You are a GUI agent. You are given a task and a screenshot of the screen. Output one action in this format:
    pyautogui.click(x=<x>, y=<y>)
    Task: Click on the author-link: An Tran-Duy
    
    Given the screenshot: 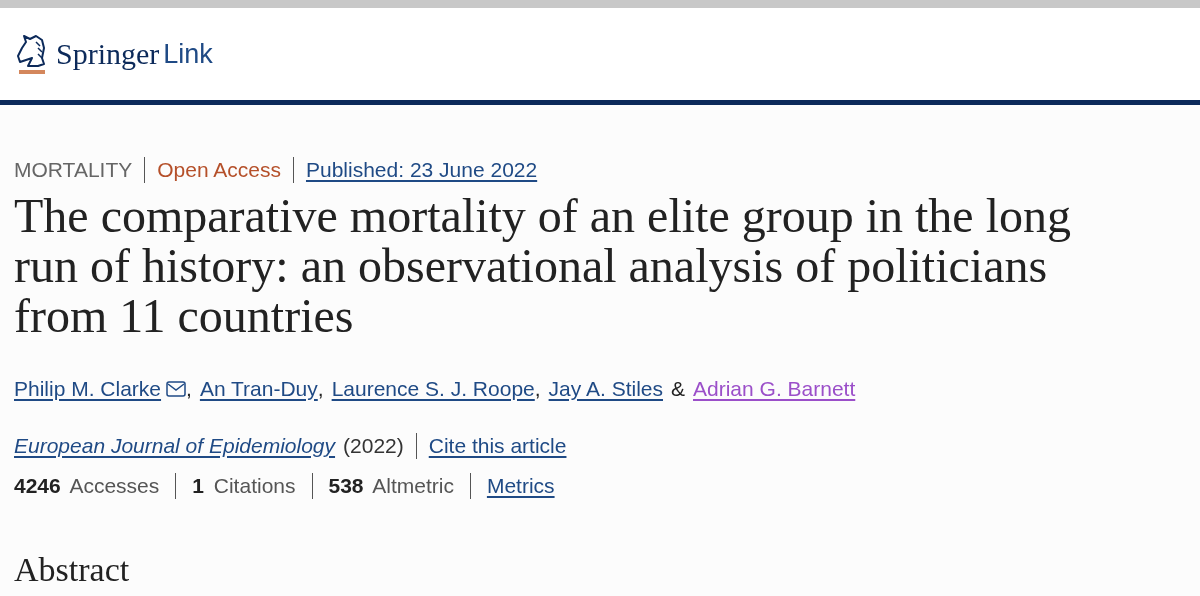 What is the action you would take?
    pyautogui.click(x=258, y=389)
    